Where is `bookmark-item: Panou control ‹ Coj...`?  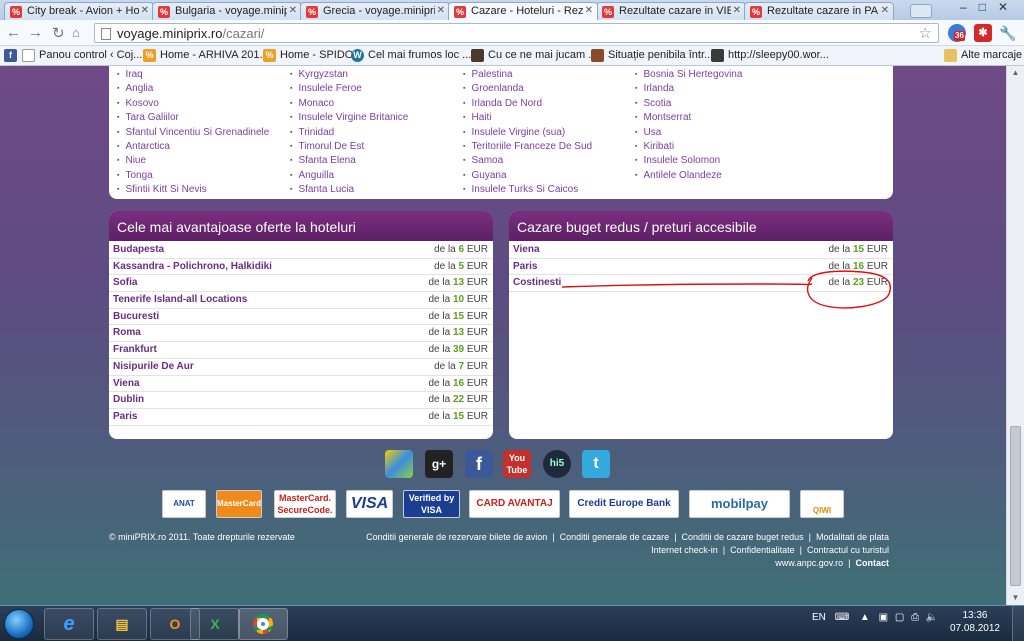 bookmark-item: Panou control ‹ Coj... is located at coordinates (82, 55).